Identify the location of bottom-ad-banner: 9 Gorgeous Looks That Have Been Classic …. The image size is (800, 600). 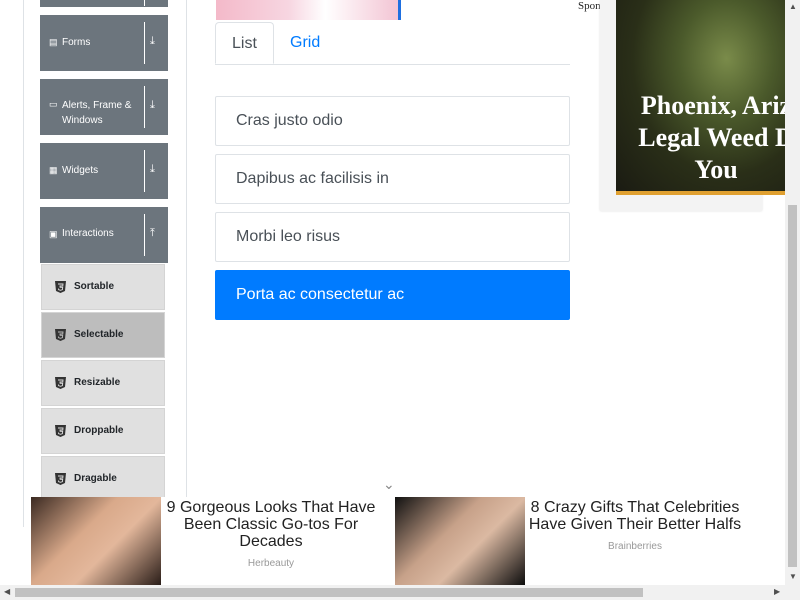
(394, 541).